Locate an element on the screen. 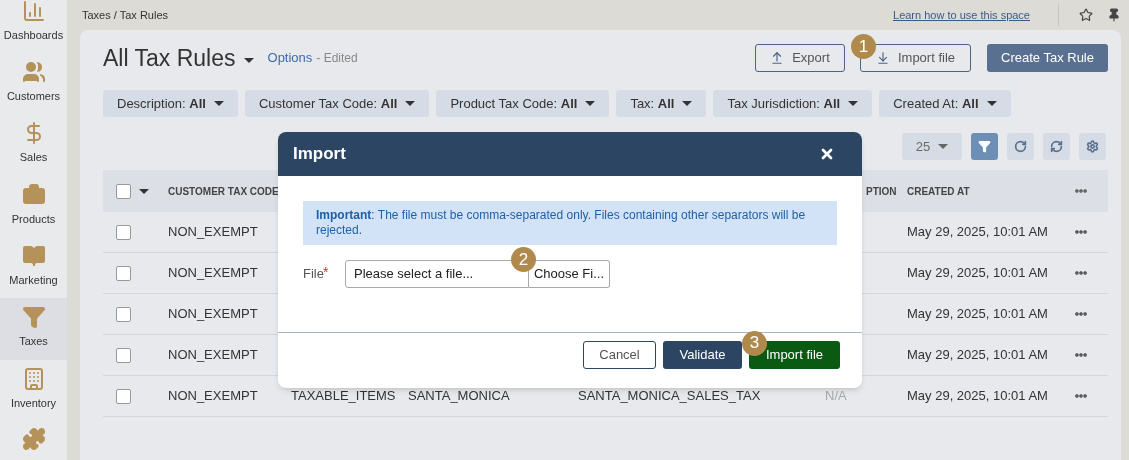  settings-button is located at coordinates (1092, 146).